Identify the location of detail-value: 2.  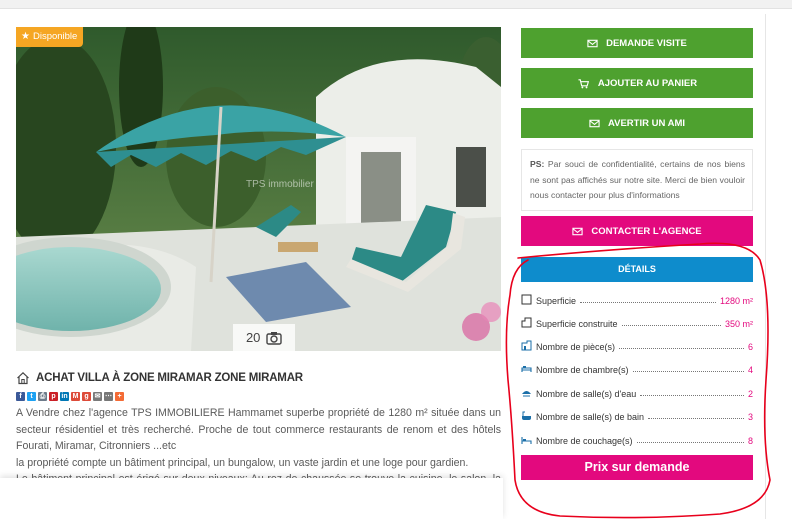
(750, 394).